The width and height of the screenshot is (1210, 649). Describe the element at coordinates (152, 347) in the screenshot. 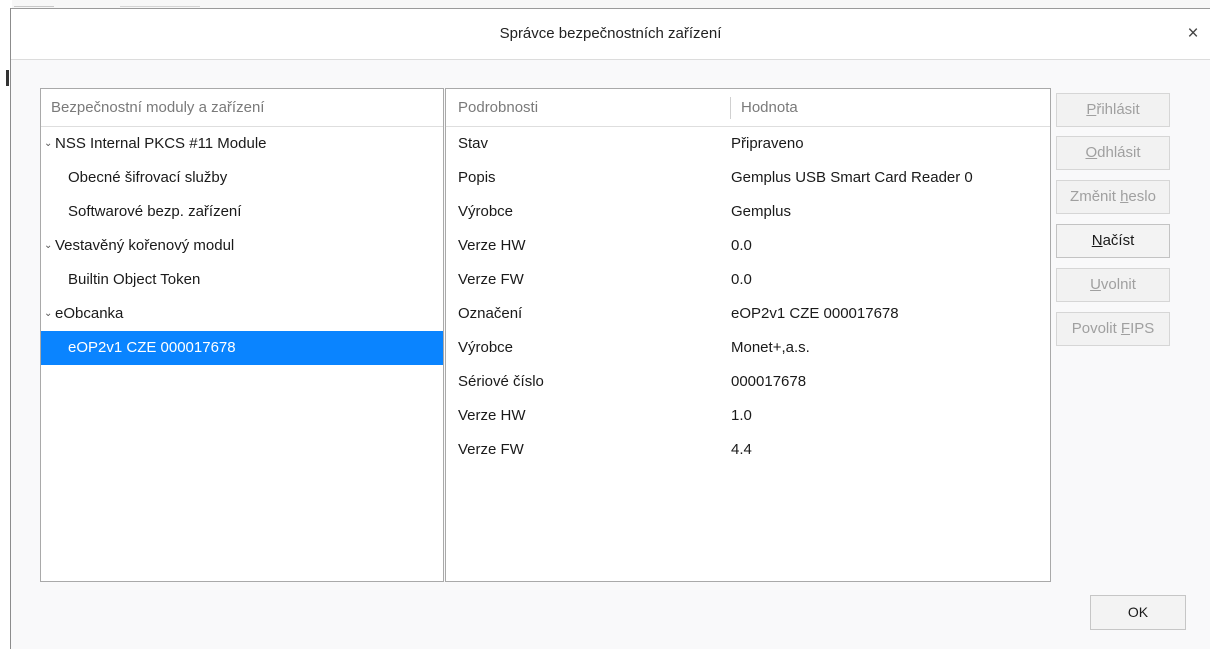

I see `tree-item-label: eOP2v1 CZE 000017678` at that location.